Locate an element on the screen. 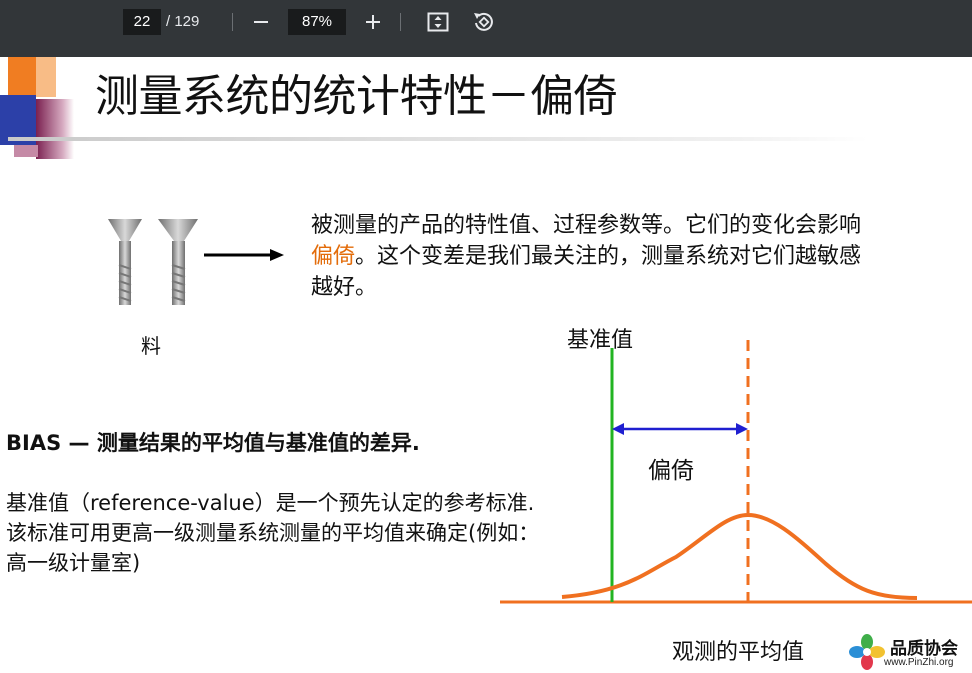 This screenshot has width=972, height=673. logo-flower-icon is located at coordinates (867, 652).